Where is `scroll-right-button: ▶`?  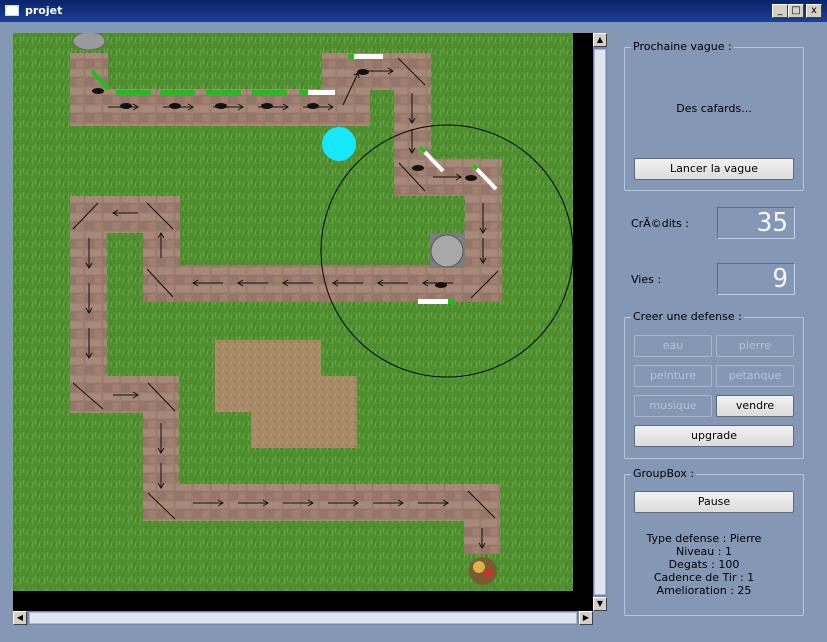
scroll-right-button: ▶ is located at coordinates (586, 618).